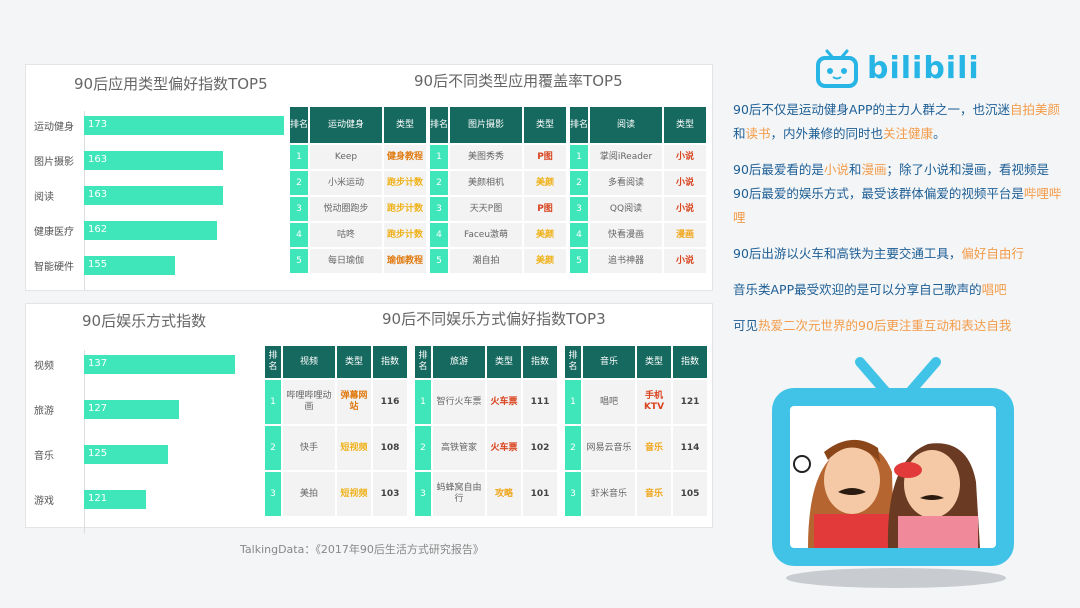 This screenshot has width=1080, height=608. What do you see at coordinates (405, 261) in the screenshot?
I see `type-cell: 瑜伽教程` at bounding box center [405, 261].